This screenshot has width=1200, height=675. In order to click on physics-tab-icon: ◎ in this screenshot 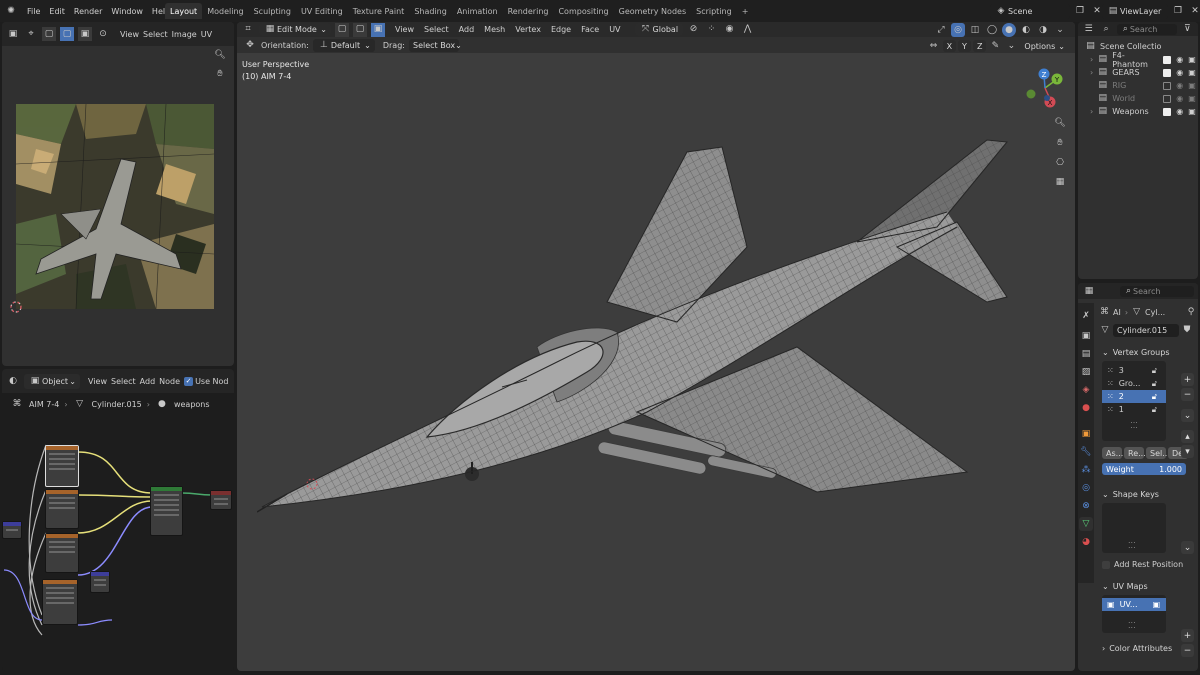, I will do `click(1086, 488)`.